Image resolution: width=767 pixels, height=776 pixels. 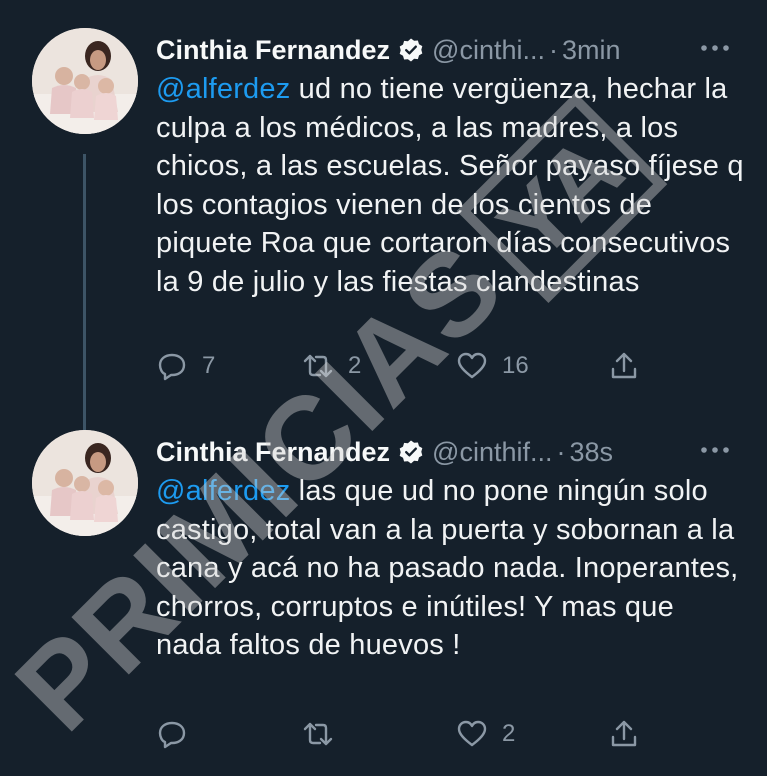 I want to click on tweet-header: Cinthia Fernandez @cinthif... · 38s, so click(x=384, y=452).